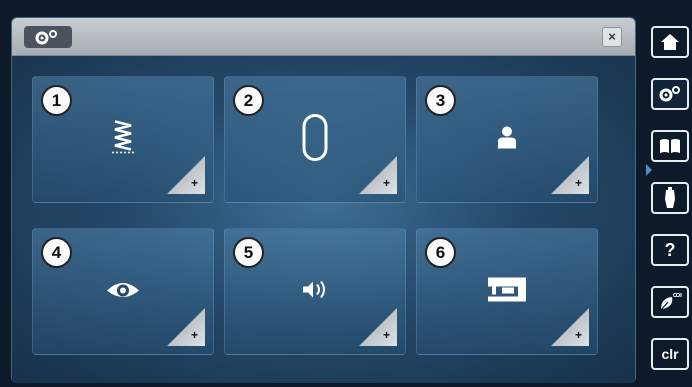 Image resolution: width=692 pixels, height=387 pixels. I want to click on eco-icon, so click(671, 301).